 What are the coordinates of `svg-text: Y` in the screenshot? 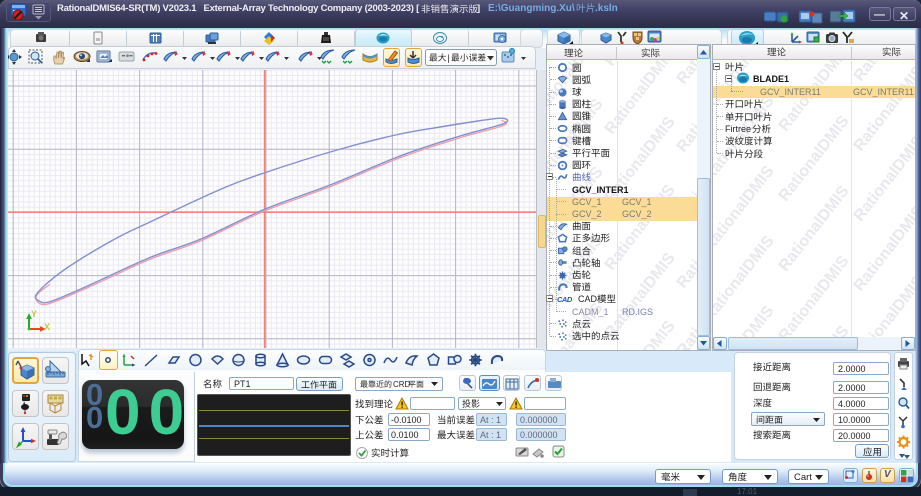 It's located at (34, 314).